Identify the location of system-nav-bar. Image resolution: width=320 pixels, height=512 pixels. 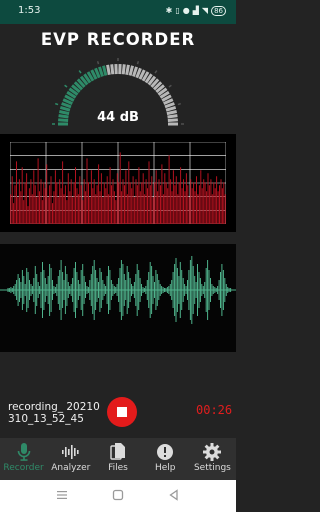
(118, 496).